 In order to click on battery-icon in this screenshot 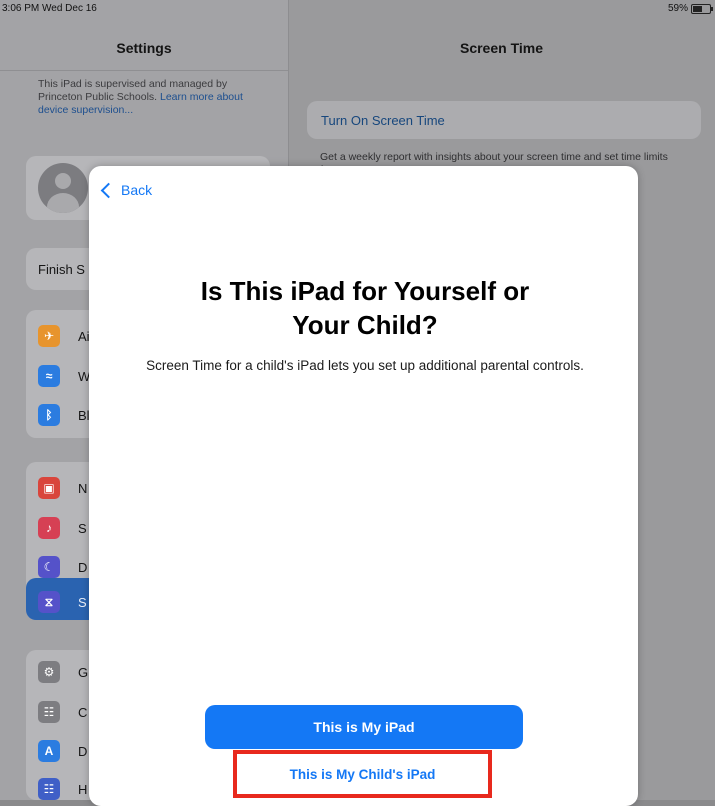, I will do `click(702, 8)`.